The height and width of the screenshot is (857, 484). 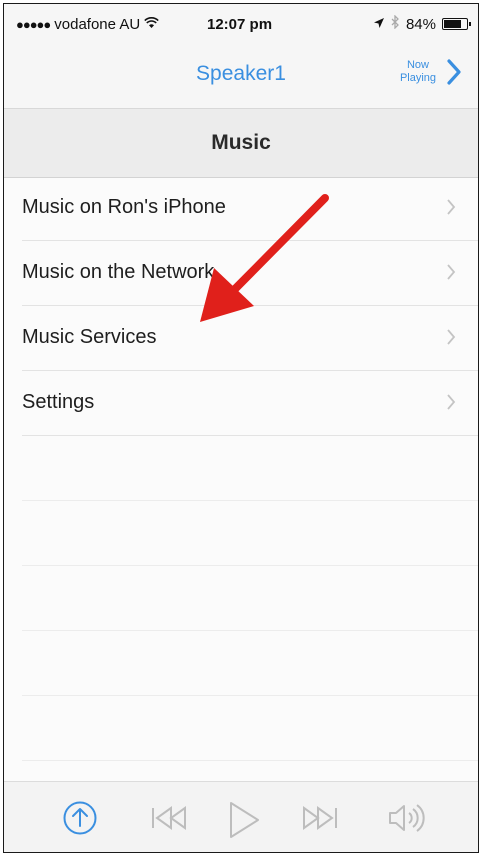 What do you see at coordinates (250, 208) in the screenshot?
I see `menu-item-music-on-iphone: Music on Ron's iPhone` at bounding box center [250, 208].